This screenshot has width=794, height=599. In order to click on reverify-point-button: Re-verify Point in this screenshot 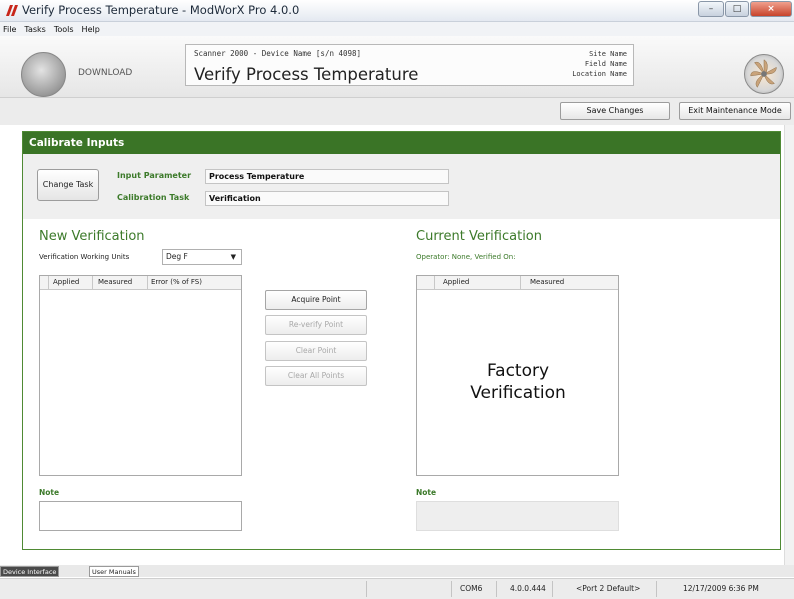, I will do `click(316, 325)`.